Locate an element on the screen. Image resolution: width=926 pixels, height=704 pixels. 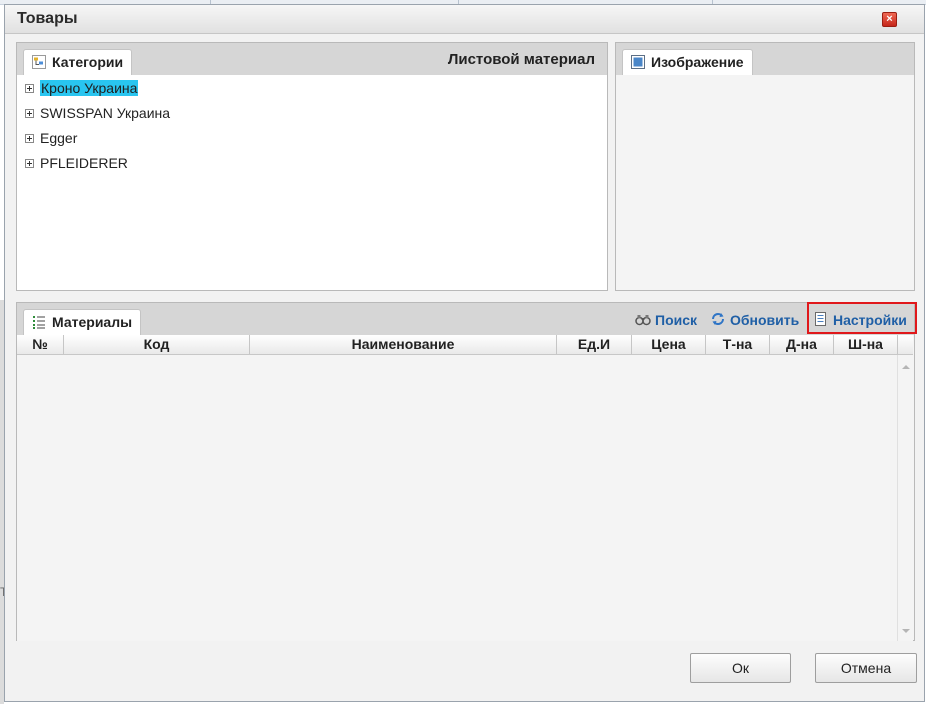
tree-item: SWISSPAN Украина is located at coordinates (97, 113).